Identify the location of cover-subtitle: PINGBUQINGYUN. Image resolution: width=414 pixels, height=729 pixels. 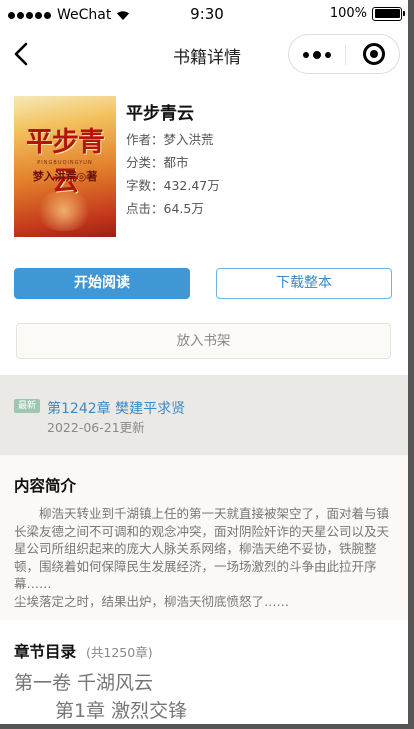
(65, 163).